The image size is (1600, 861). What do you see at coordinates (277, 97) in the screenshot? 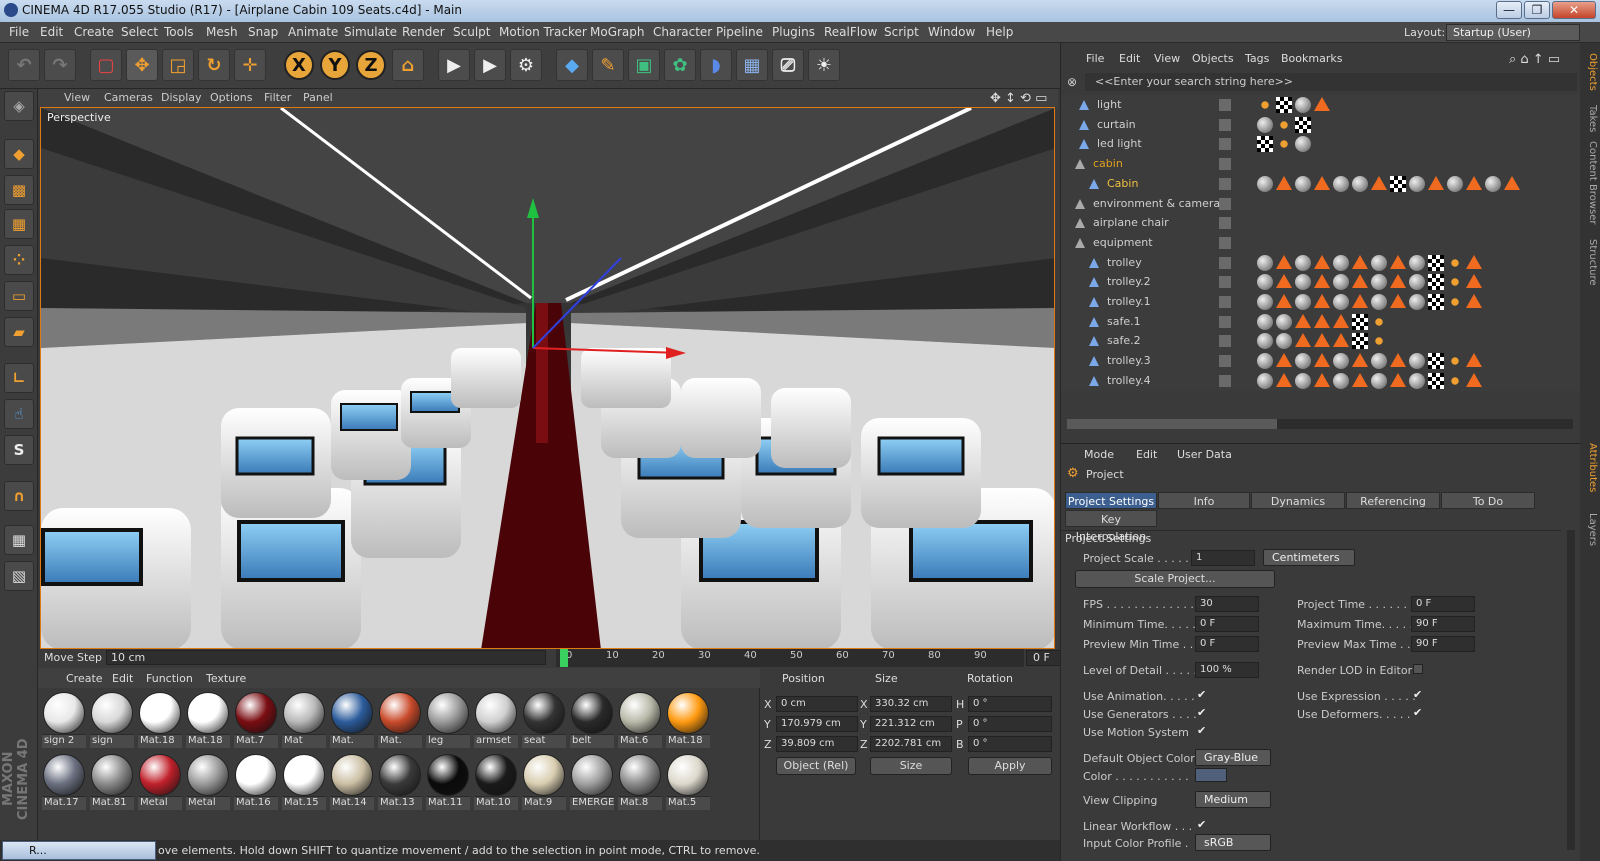
I see `viewport-menu-filter: Filter` at bounding box center [277, 97].